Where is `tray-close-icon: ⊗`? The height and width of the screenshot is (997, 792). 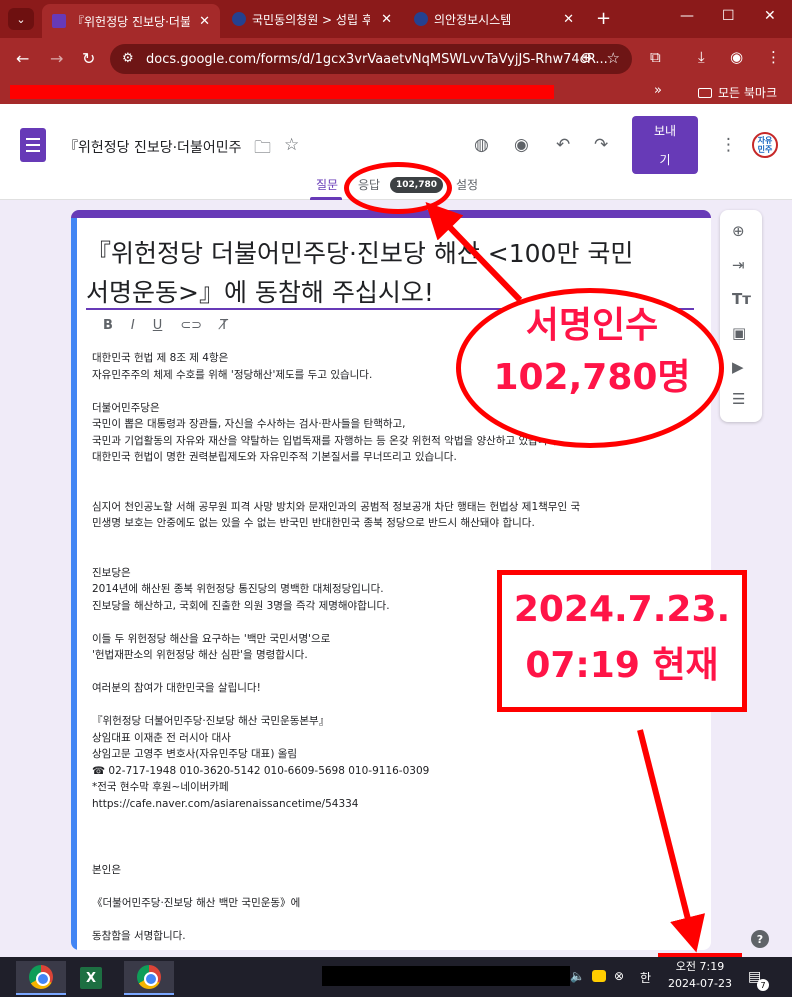 tray-close-icon: ⊗ is located at coordinates (619, 976).